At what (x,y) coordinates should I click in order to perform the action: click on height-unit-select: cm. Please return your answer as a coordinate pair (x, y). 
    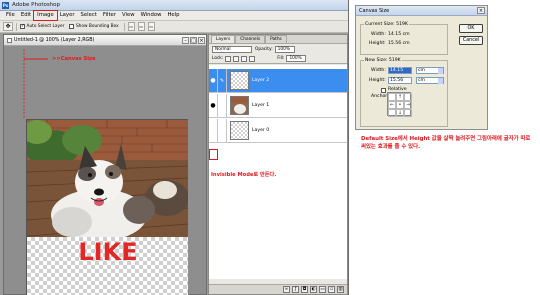
    Looking at the image, I should click on (430, 80).